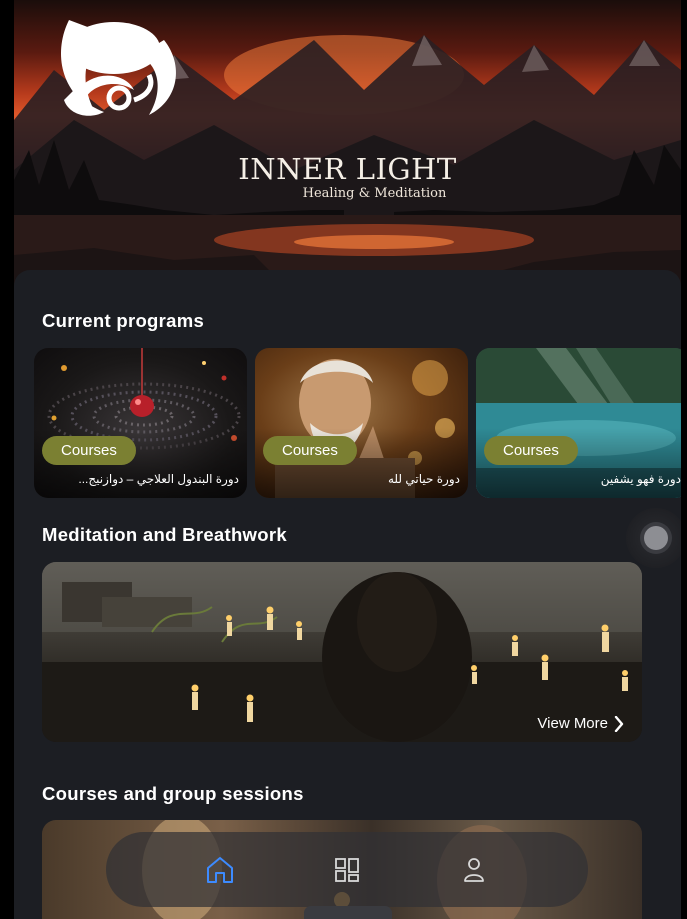  What do you see at coordinates (164, 534) in the screenshot?
I see `meditation-heading: Meditation and Breathwork` at bounding box center [164, 534].